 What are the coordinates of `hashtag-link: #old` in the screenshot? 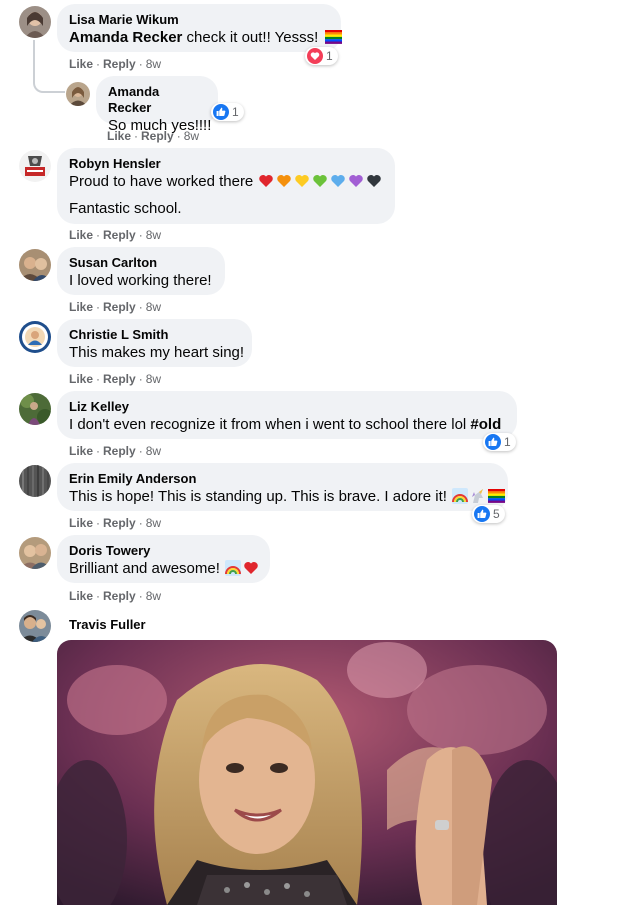 It's located at (485, 424).